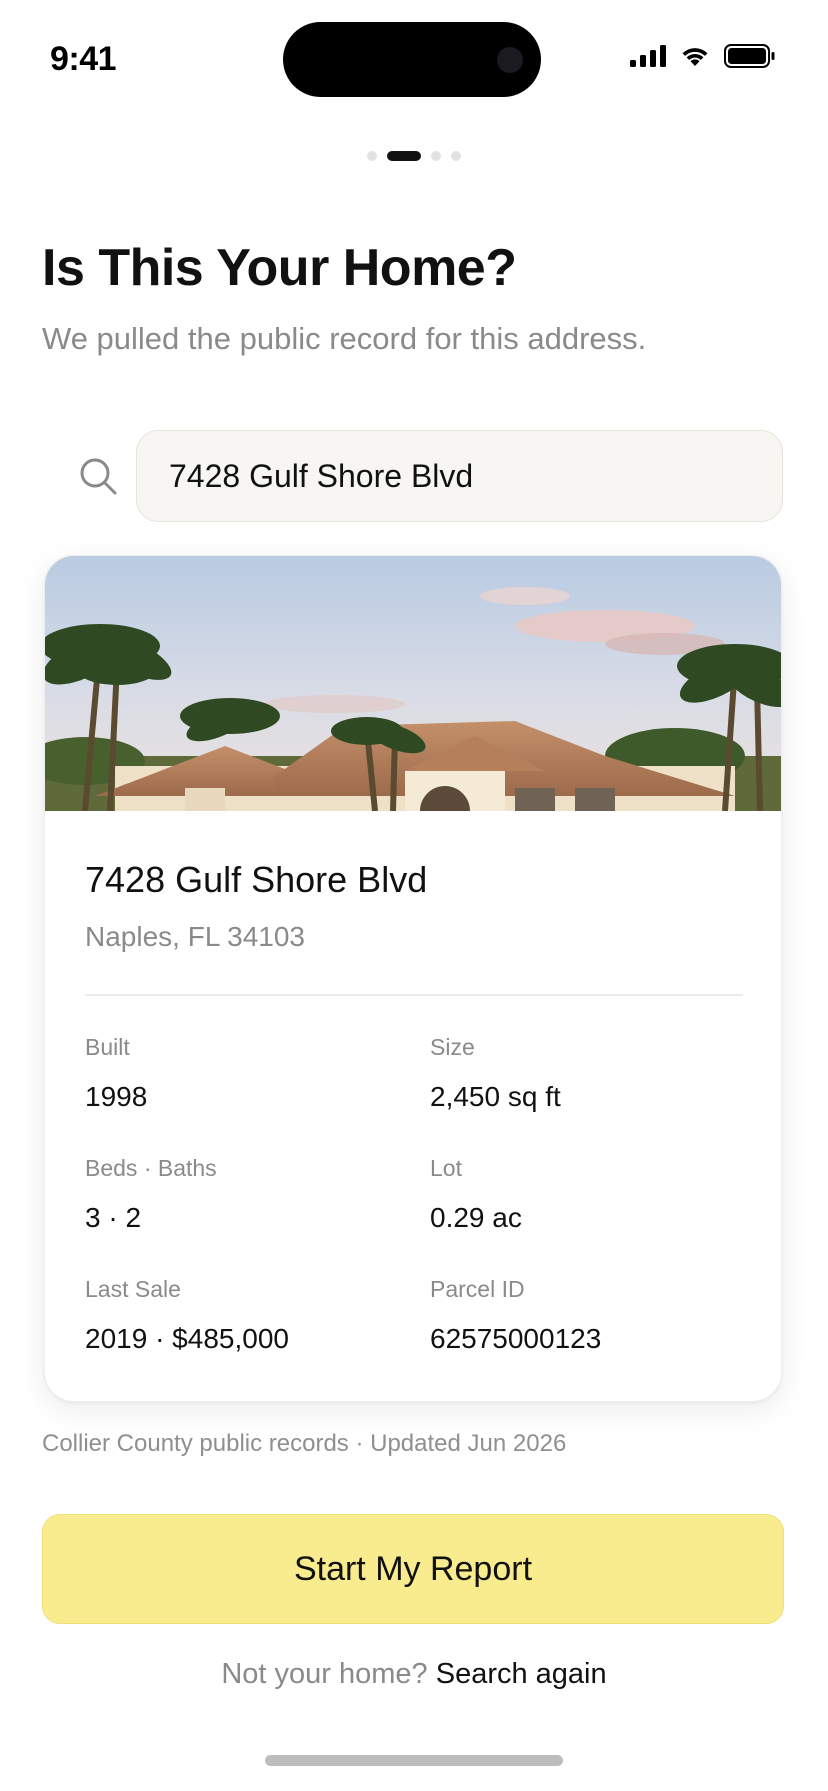 The height and width of the screenshot is (1791, 828). What do you see at coordinates (113, 1217) in the screenshot?
I see `fact-value: 3 · 2` at bounding box center [113, 1217].